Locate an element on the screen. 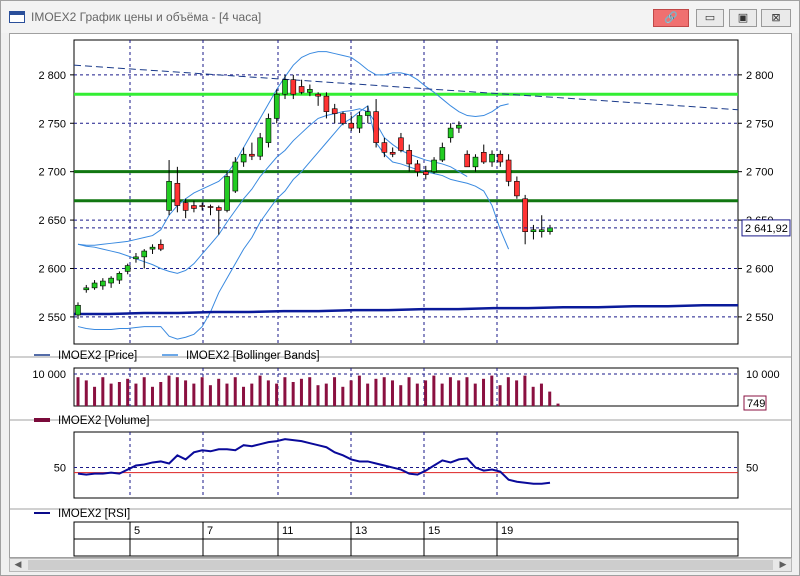 The width and height of the screenshot is (800, 576). volume-legend: IMOEX2 [Volume] is located at coordinates (91, 421).